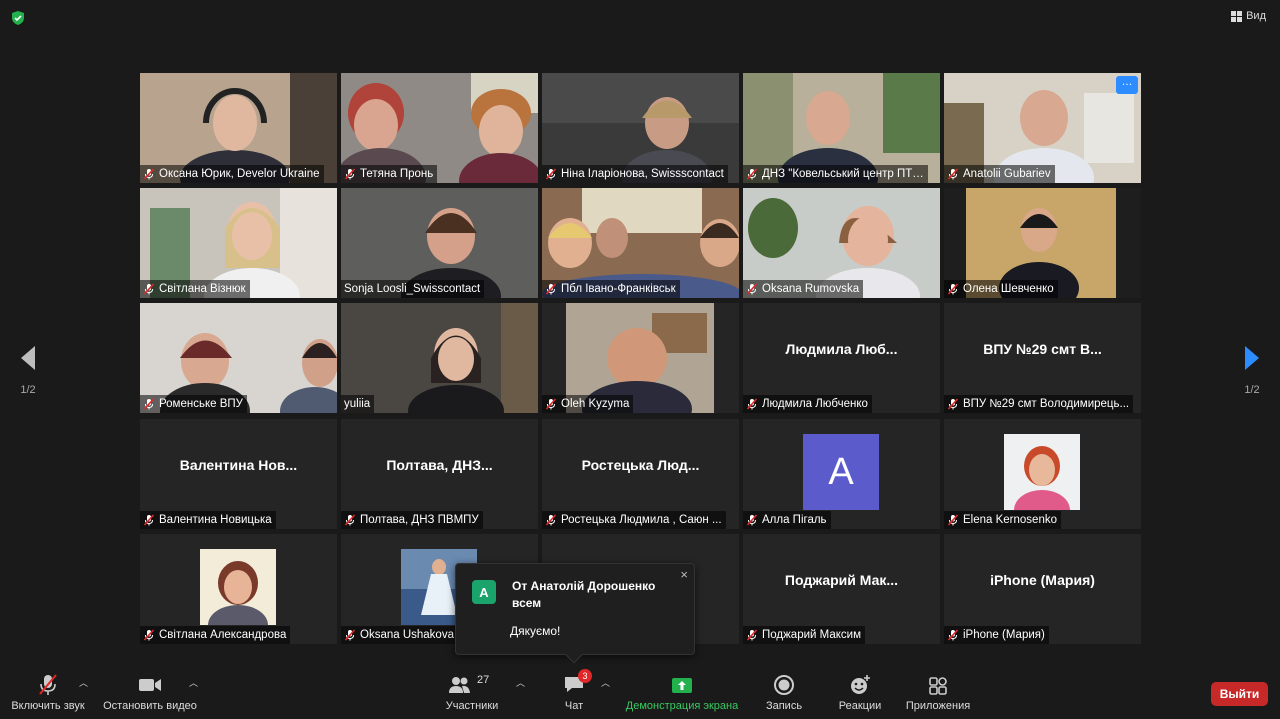 The width and height of the screenshot is (1280, 719). Describe the element at coordinates (584, 594) in the screenshot. I see `chat-sender: От Анатолій Дорошенко всем` at that location.